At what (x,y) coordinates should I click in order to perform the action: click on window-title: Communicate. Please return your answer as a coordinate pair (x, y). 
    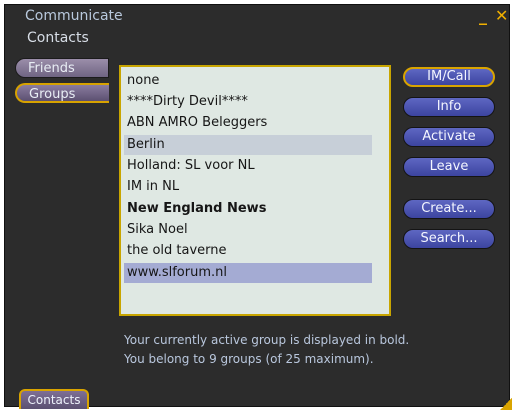
    Looking at the image, I should click on (74, 16).